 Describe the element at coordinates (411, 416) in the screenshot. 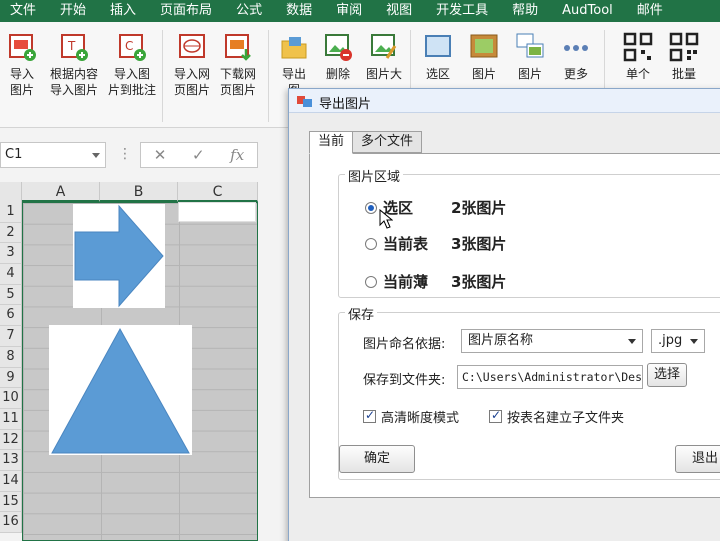

I see `hd-mode-checkbox: 高清晰度模式` at that location.